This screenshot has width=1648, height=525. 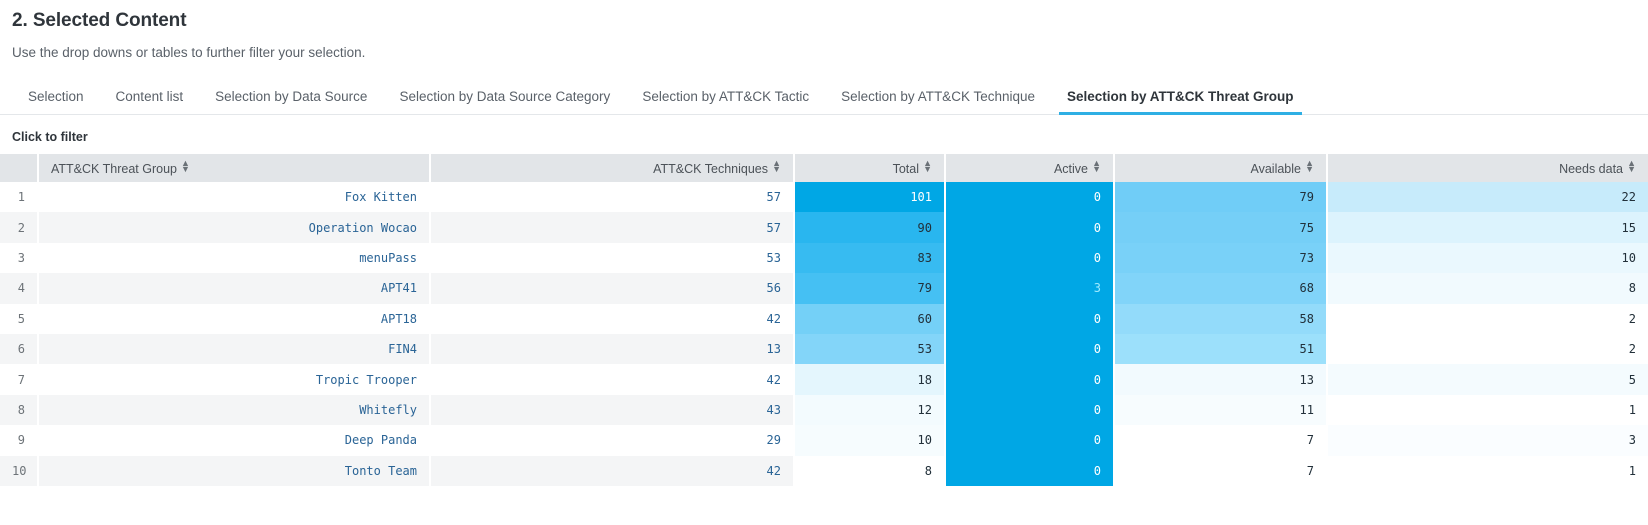 What do you see at coordinates (612, 258) in the screenshot?
I see `techniques-count: 53` at bounding box center [612, 258].